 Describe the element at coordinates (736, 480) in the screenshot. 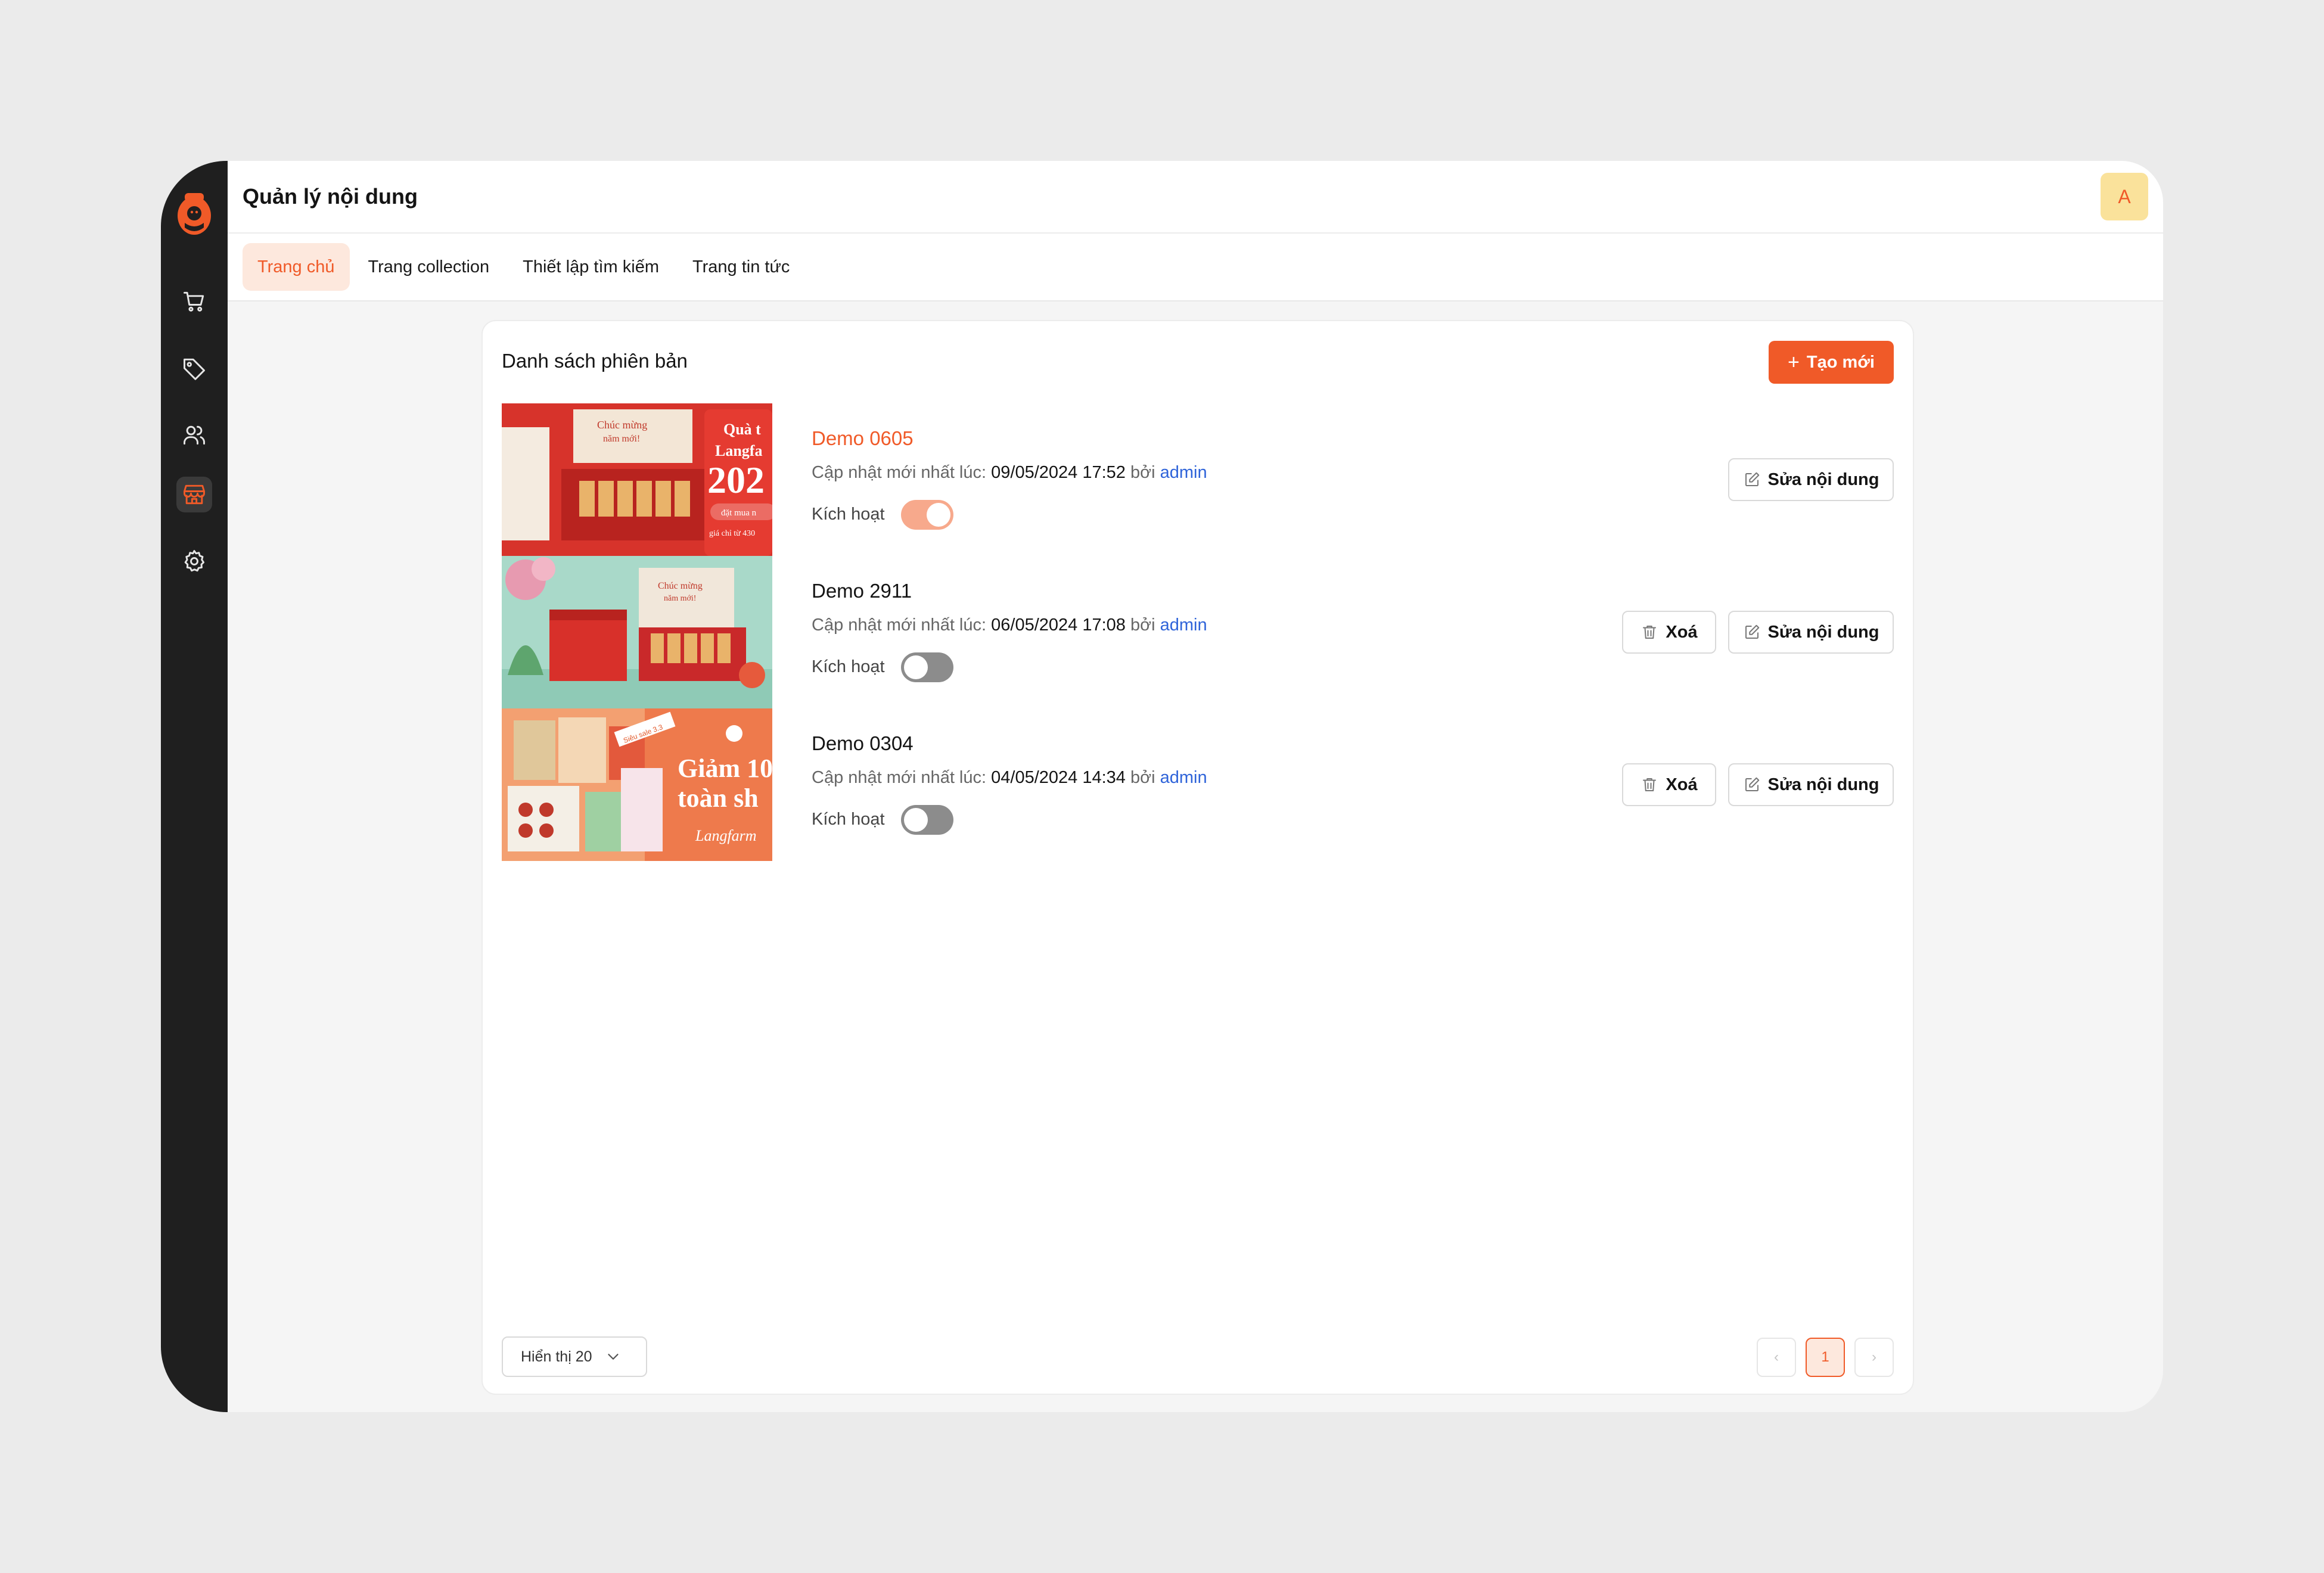

I see `banner-text: 202` at that location.